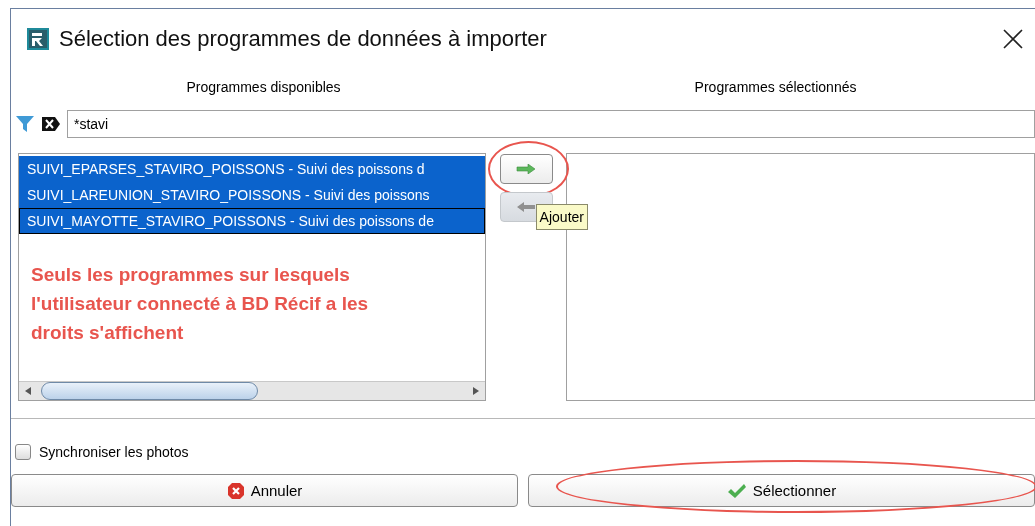 Image resolution: width=1035 pixels, height=526 pixels. What do you see at coordinates (263, 87) in the screenshot?
I see `column-header: Programmes disponibles` at bounding box center [263, 87].